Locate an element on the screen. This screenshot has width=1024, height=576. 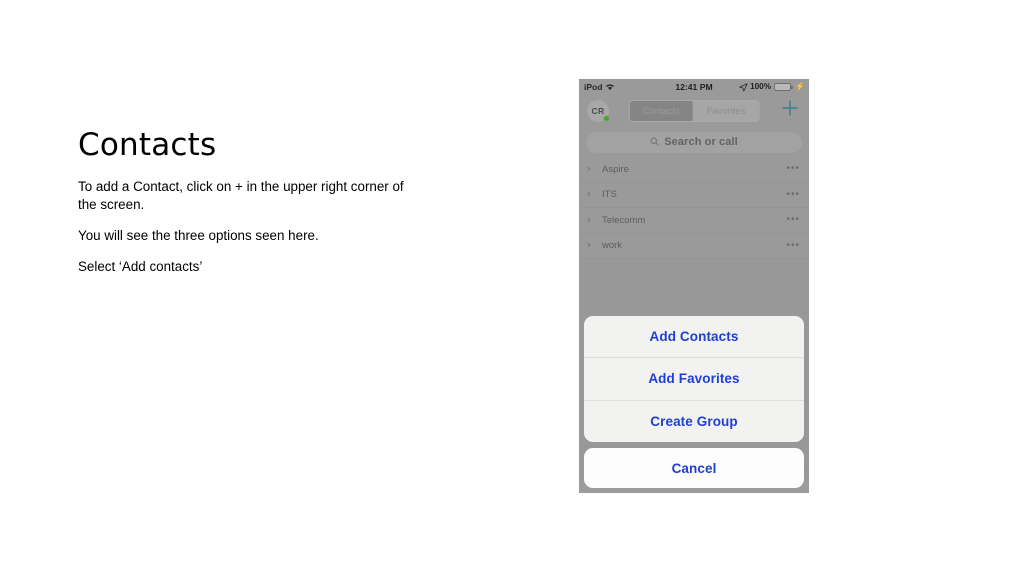
segmented-control: Contacts Favorites is located at coordinates (694, 110).